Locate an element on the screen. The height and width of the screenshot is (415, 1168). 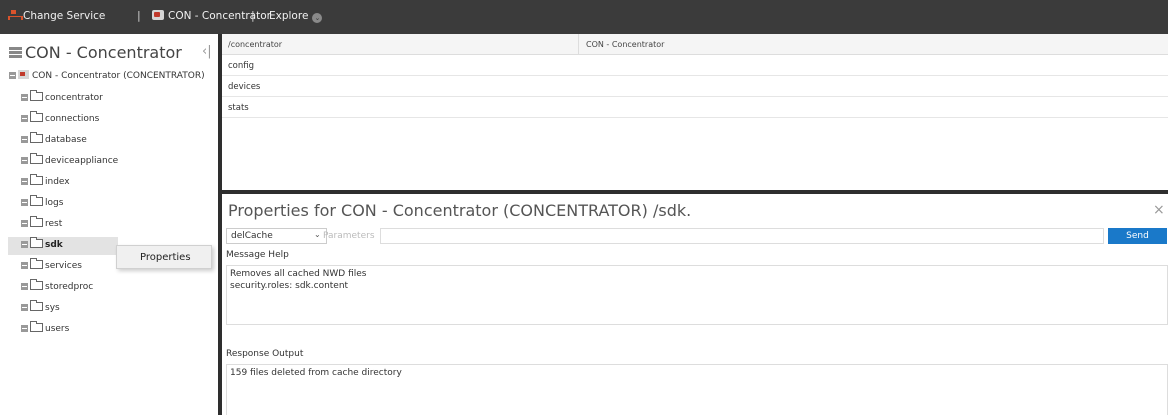
parameters-input is located at coordinates (742, 236).